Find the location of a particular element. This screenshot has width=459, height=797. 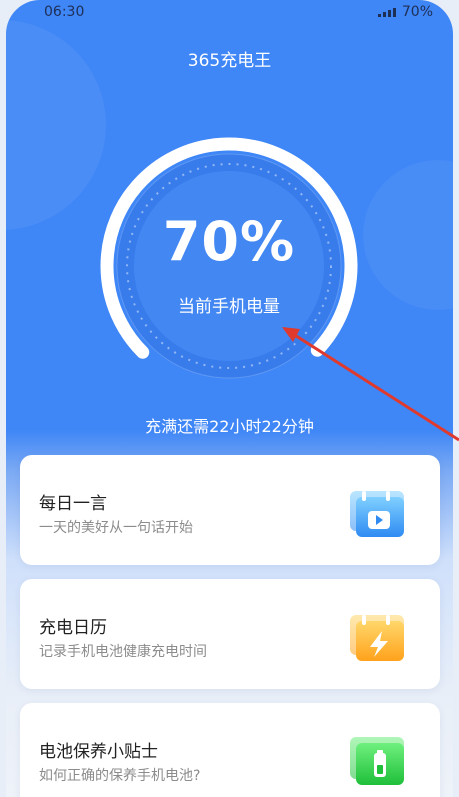

card-subtitle: 如何正确的保养手机电池? is located at coordinates (120, 776).